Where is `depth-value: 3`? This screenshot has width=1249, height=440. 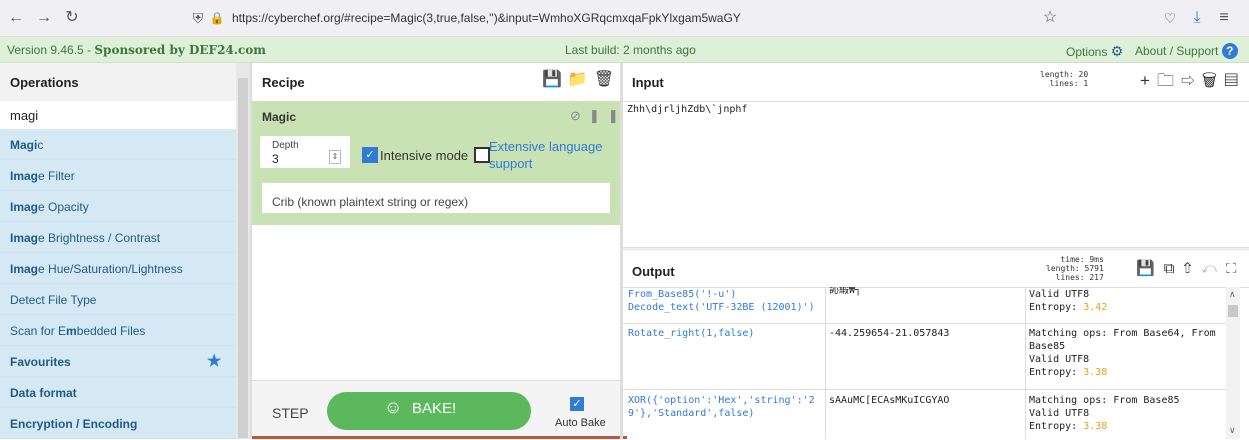 depth-value: 3 is located at coordinates (275, 159).